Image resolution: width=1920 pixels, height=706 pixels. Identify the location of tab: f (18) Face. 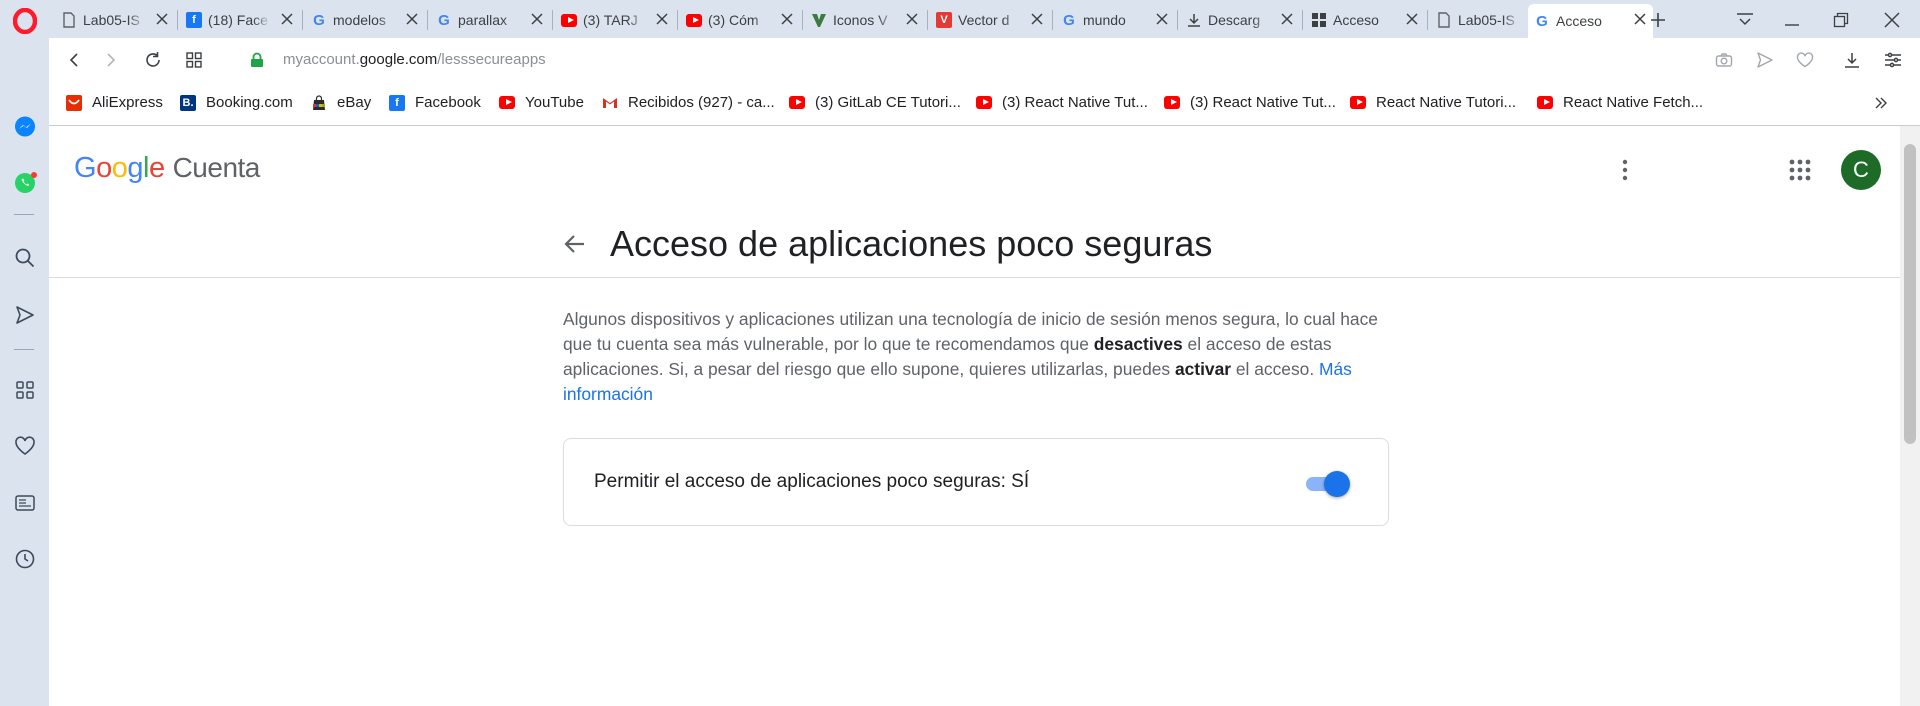
(240, 20).